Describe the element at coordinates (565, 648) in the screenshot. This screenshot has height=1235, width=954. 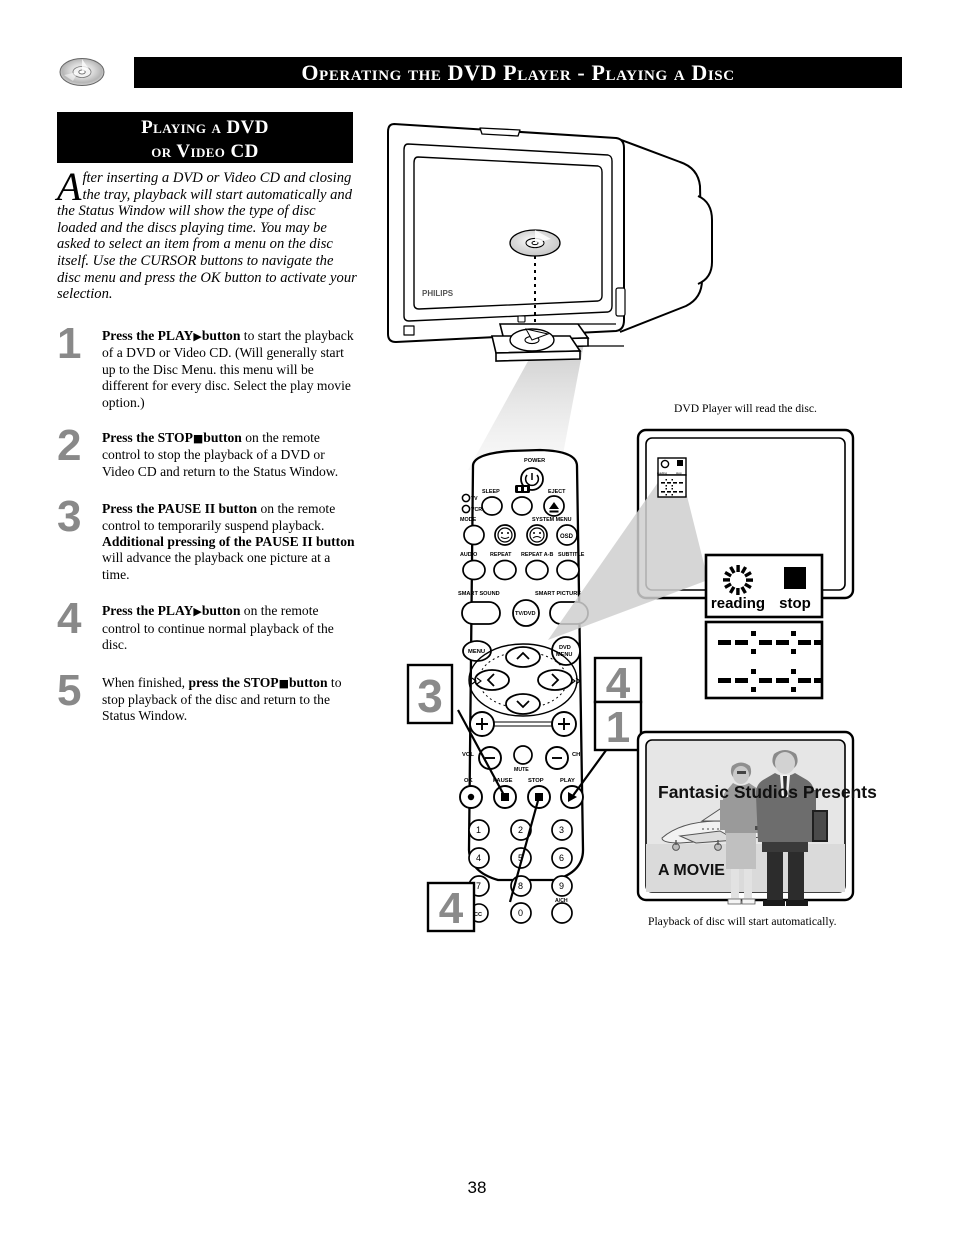
I see `remote-label-dvd: DVD` at that location.